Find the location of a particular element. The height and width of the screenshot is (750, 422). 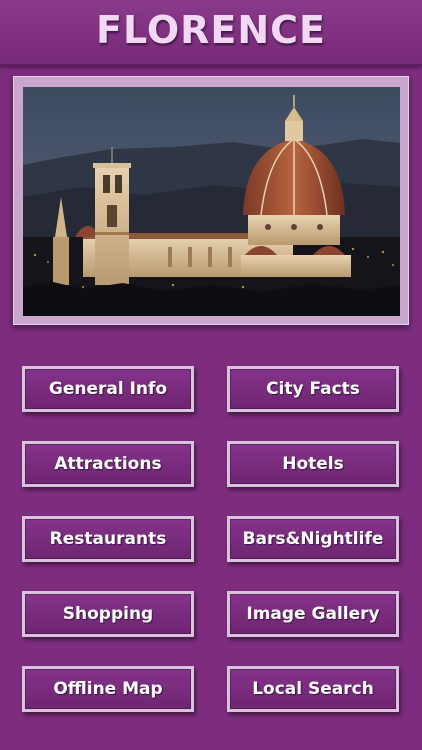

image-gallery-button: Image Gallery is located at coordinates (313, 614).